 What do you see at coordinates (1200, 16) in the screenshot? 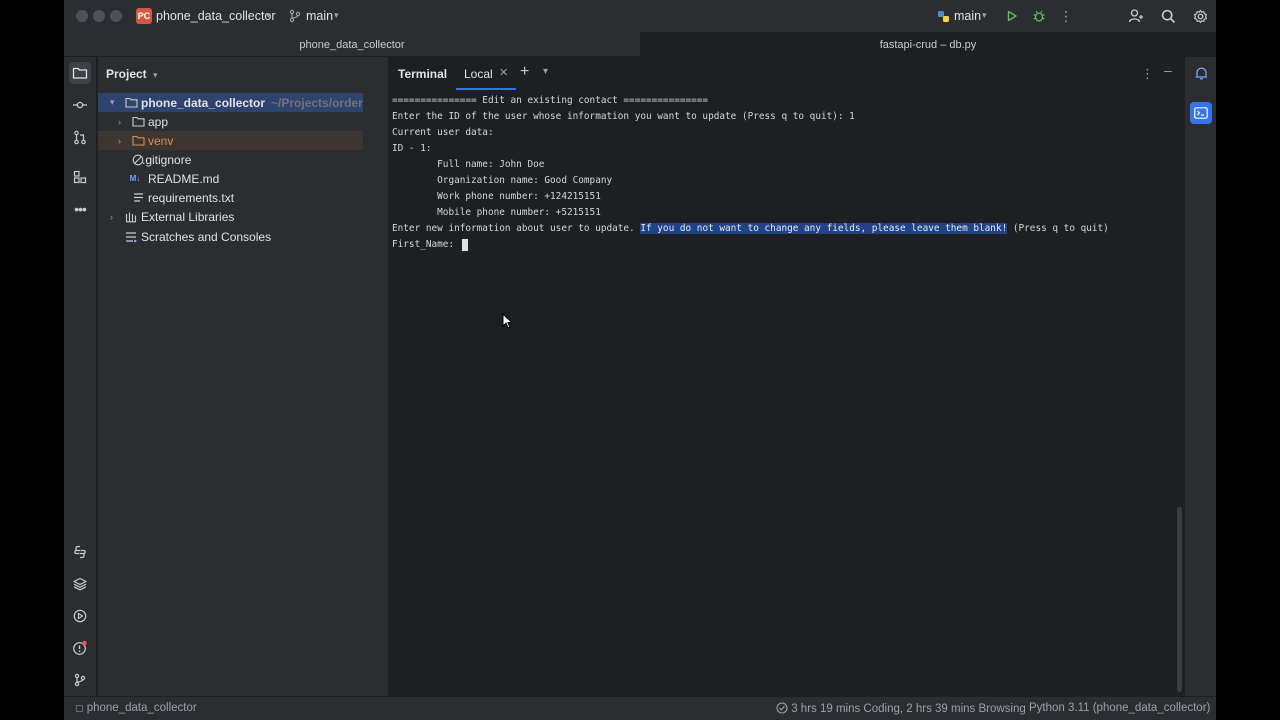
I see `gear-icon` at bounding box center [1200, 16].